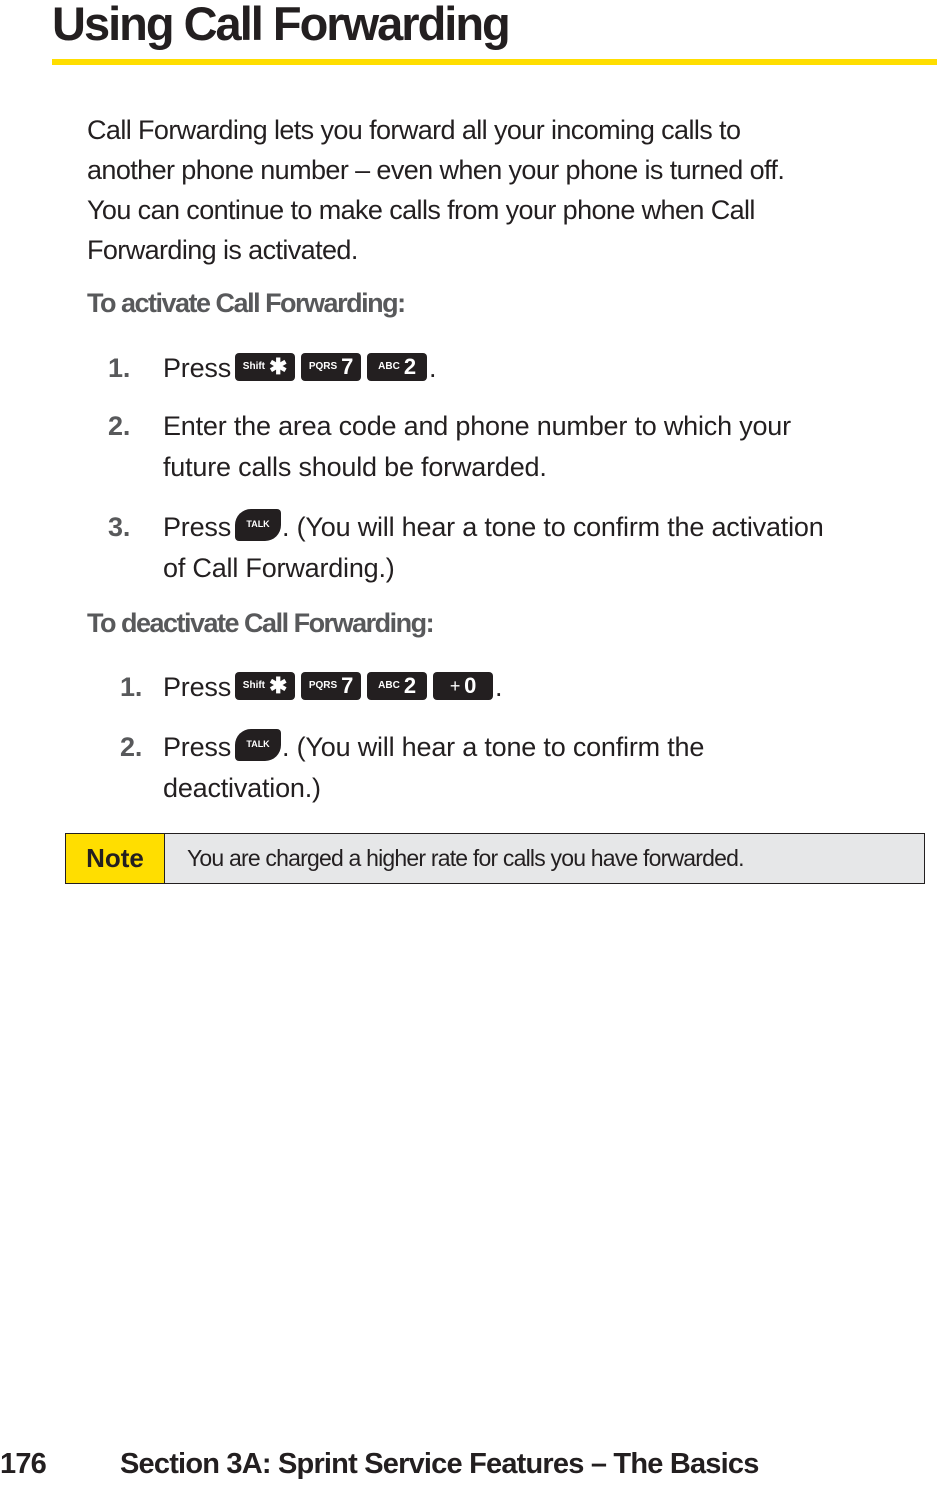  Describe the element at coordinates (23, 1464) in the screenshot. I see `page-number: 176` at that location.